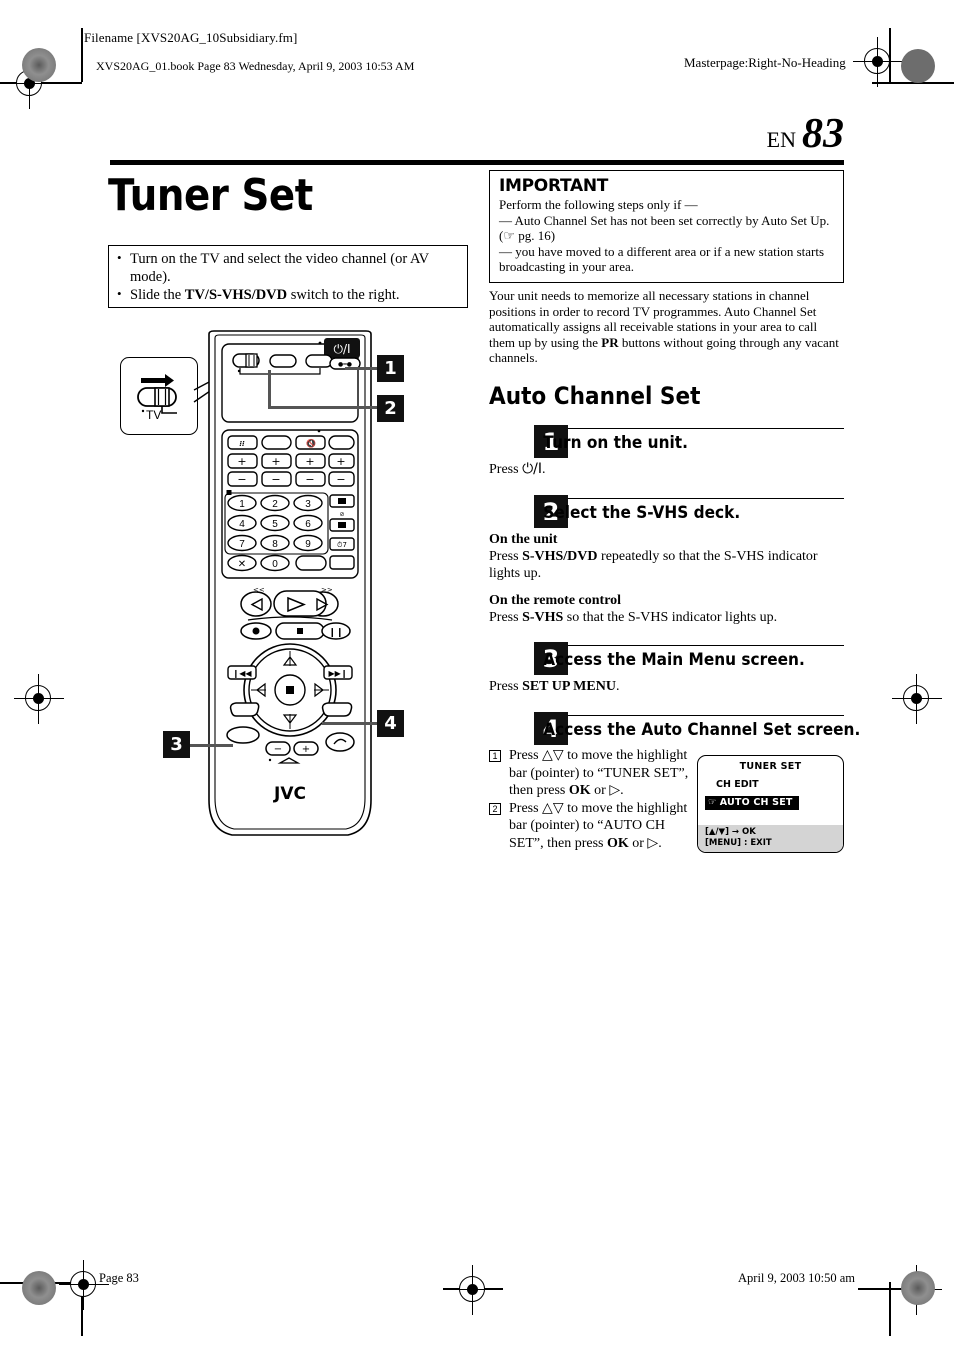  I want to click on page-ref-icon: ☞, so click(509, 236).